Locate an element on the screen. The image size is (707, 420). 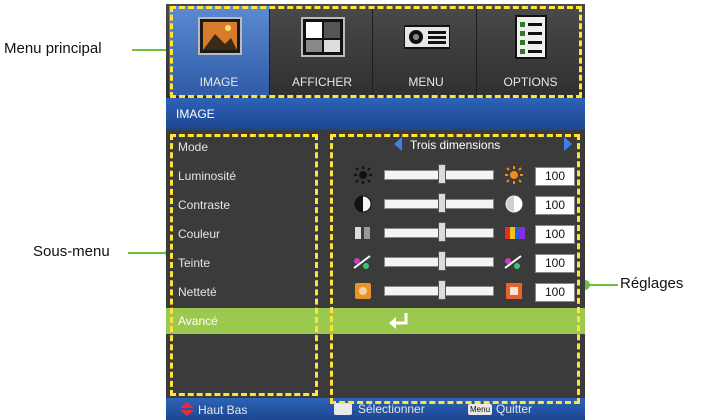
menu-row-color: Couleur 100 is located at coordinates (375, 233).